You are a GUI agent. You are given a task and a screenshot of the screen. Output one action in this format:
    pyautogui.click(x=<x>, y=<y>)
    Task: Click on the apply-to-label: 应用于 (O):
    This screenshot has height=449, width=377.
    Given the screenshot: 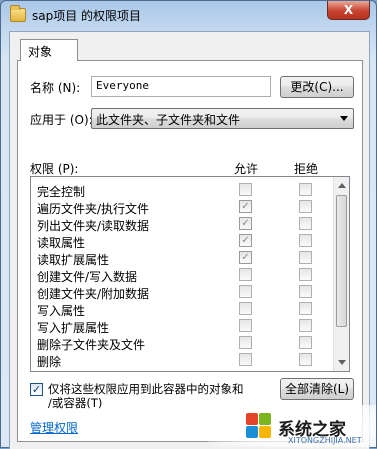 What is the action you would take?
    pyautogui.click(x=61, y=120)
    